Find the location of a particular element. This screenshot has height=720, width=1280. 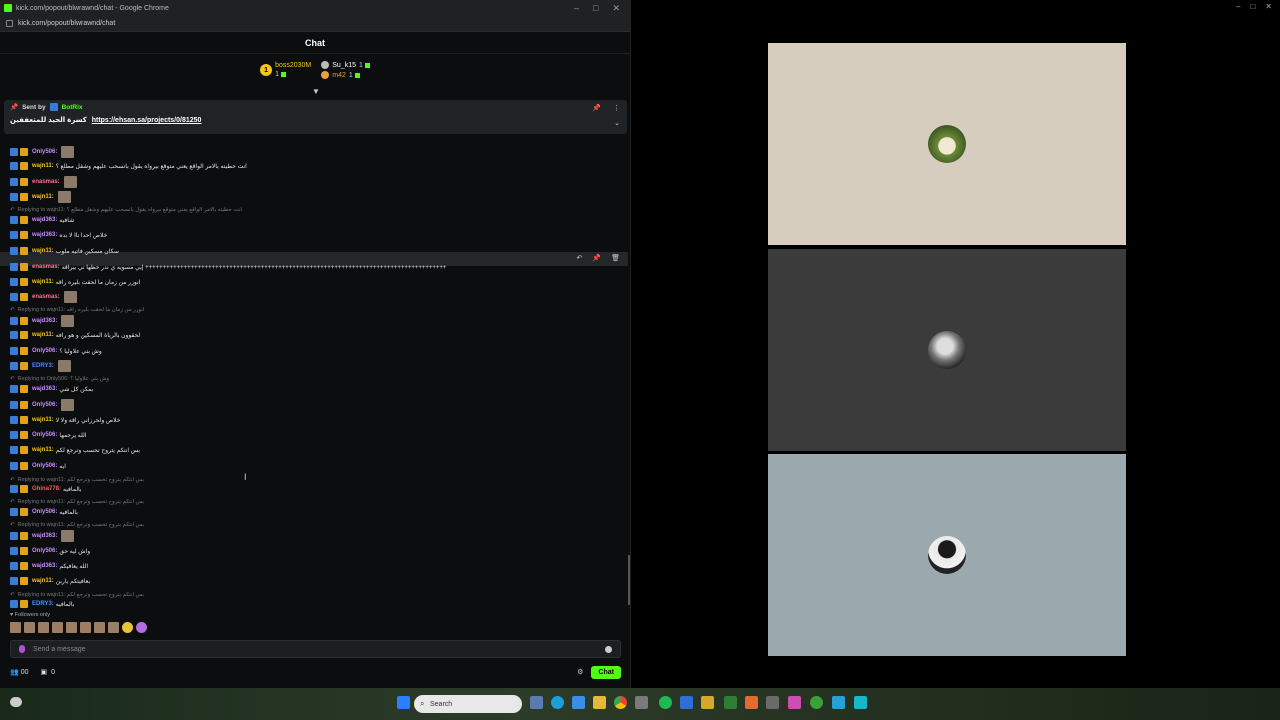

chat-message: Only506: واش ليه حق is located at coordinates (50, 551).